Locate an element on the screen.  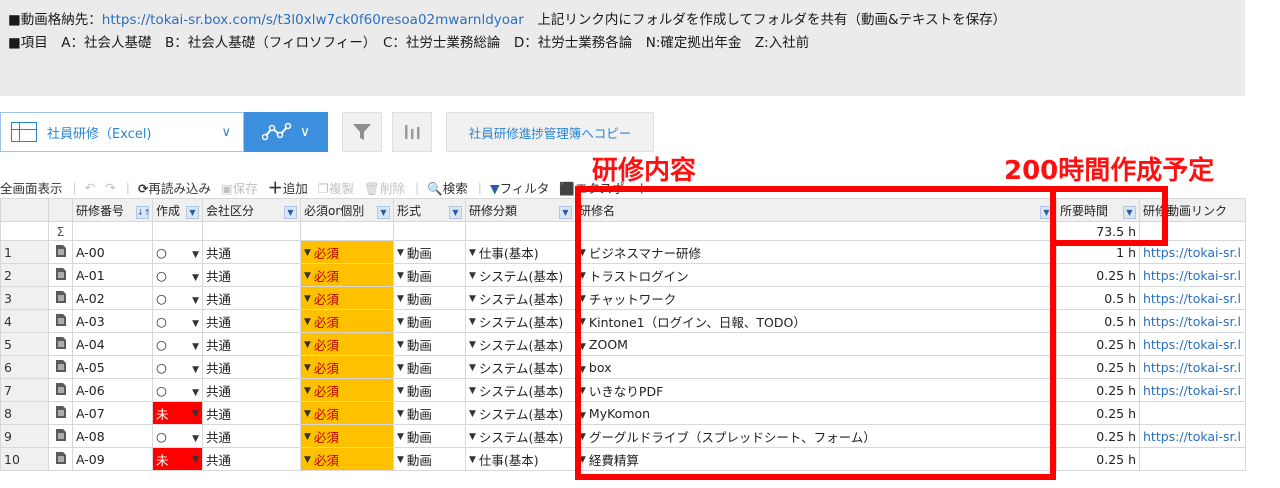
row-number: 3 is located at coordinates (24, 298).